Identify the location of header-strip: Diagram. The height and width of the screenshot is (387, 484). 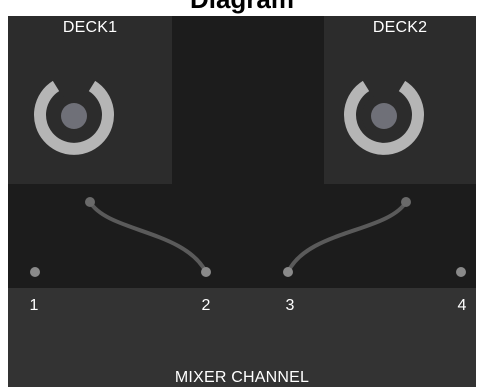
(242, 8).